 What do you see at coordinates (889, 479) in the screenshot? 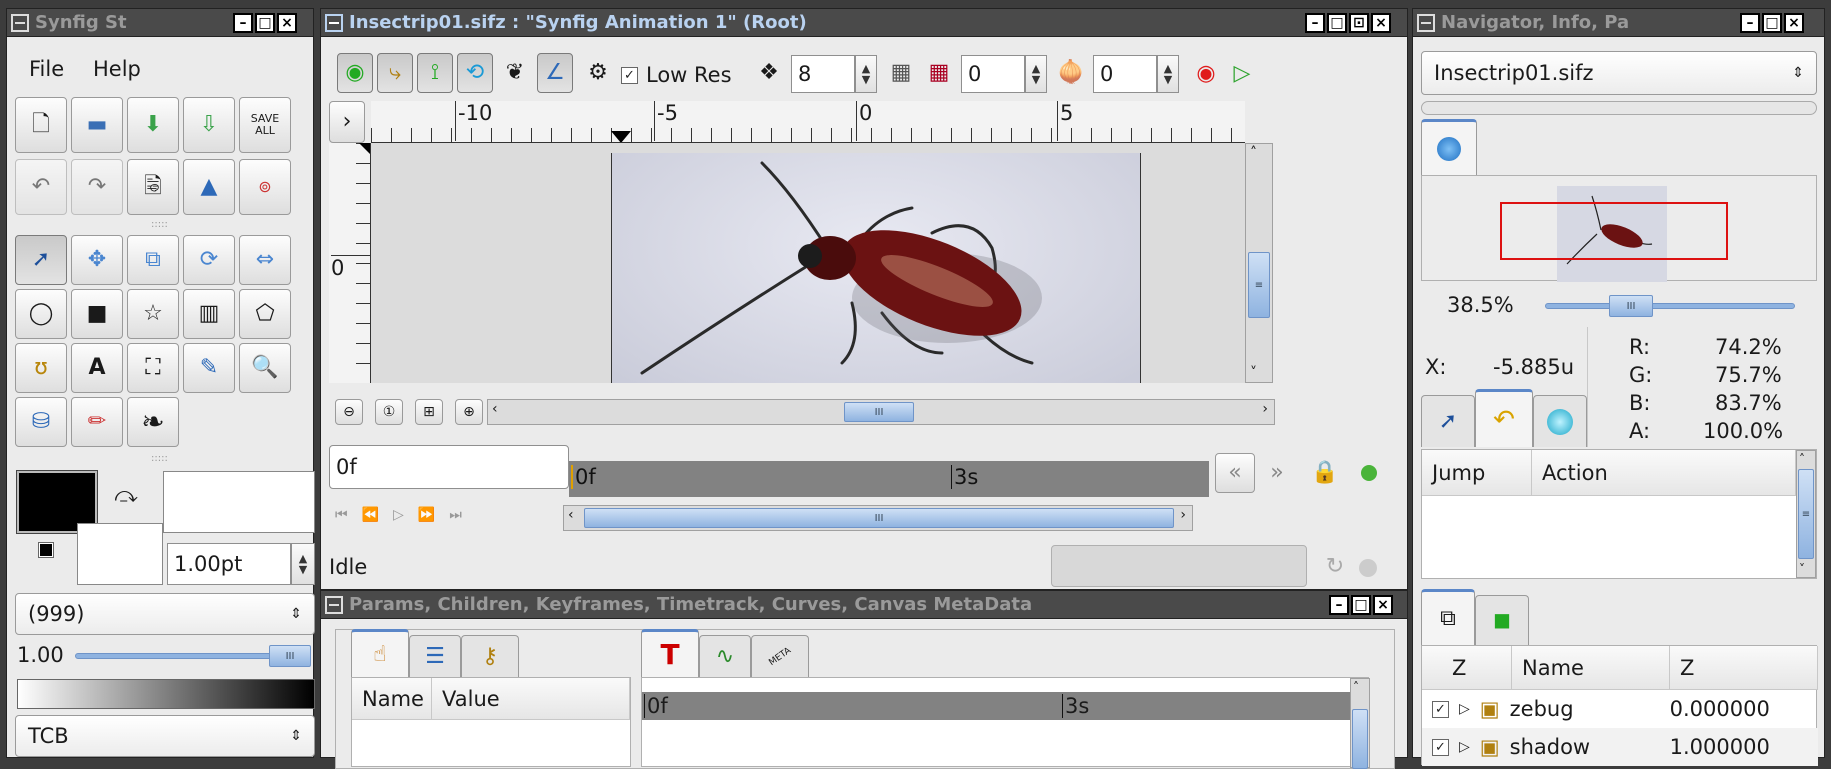
I see `time-slider: 0f 3s` at bounding box center [889, 479].